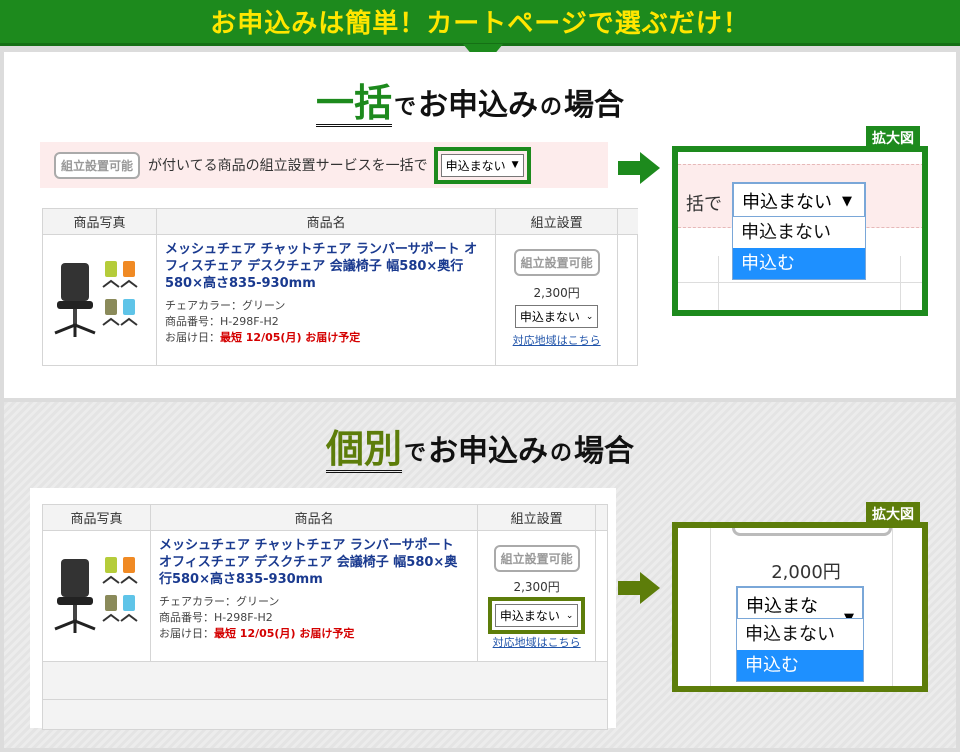  I want to click on individual-select-highlight: 申込まない ⌄, so click(536, 615).